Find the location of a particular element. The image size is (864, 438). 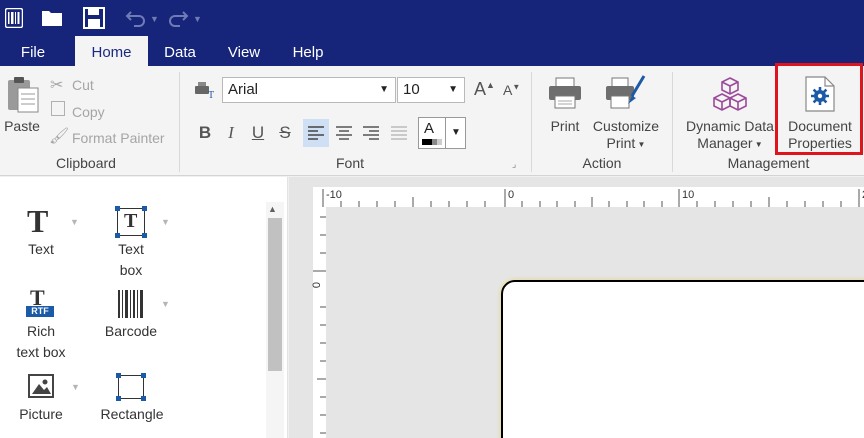

text-box-glyph: T is located at coordinates (131, 221).